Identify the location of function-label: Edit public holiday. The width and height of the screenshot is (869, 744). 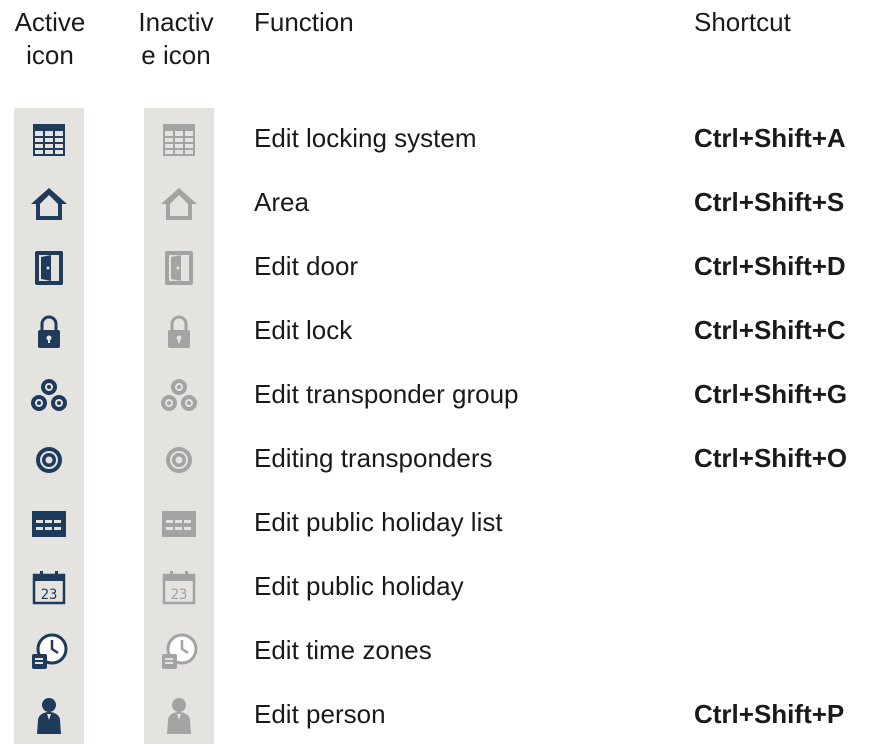
(359, 586).